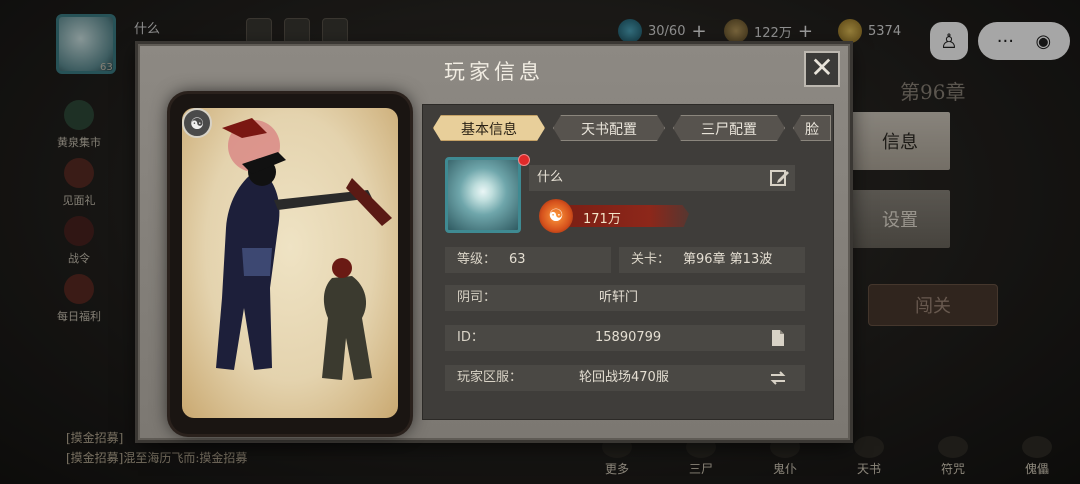 This screenshot has height=484, width=1080. I want to click on id-label: ID：, so click(470, 337).